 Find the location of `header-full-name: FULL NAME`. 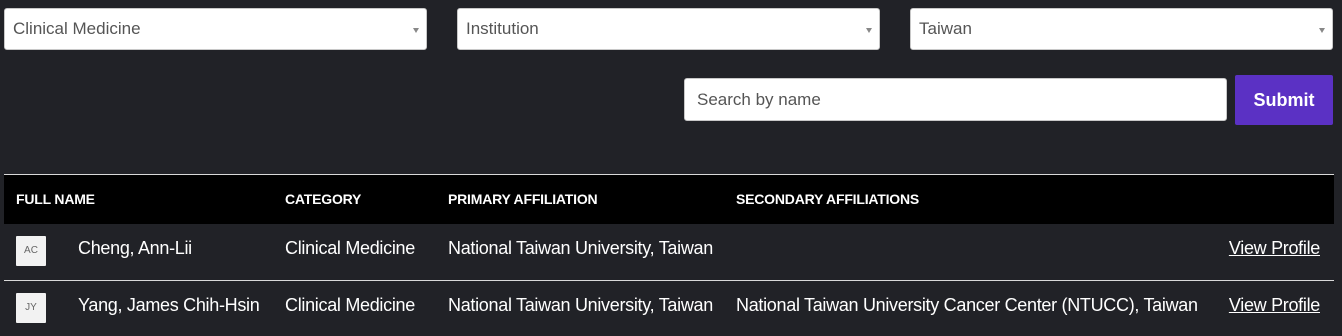

header-full-name: FULL NAME is located at coordinates (55, 199).